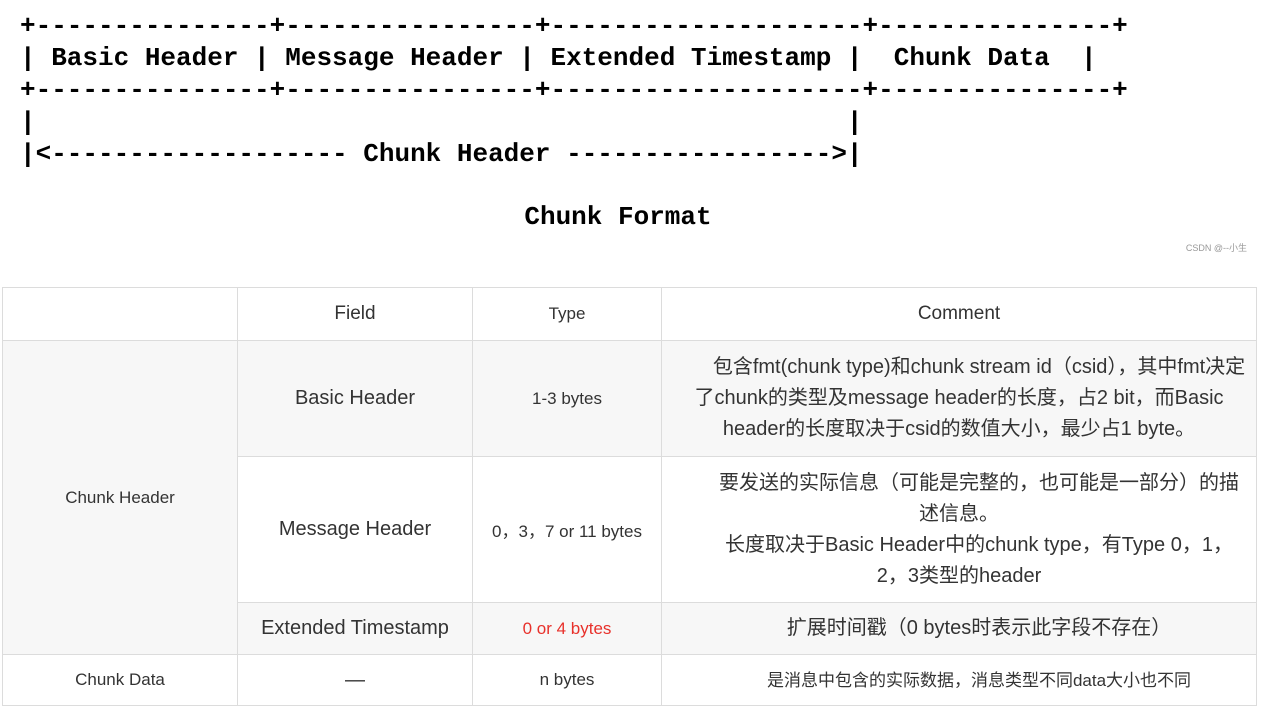 The height and width of the screenshot is (721, 1263). What do you see at coordinates (567, 314) in the screenshot?
I see `header-type: Type` at bounding box center [567, 314].